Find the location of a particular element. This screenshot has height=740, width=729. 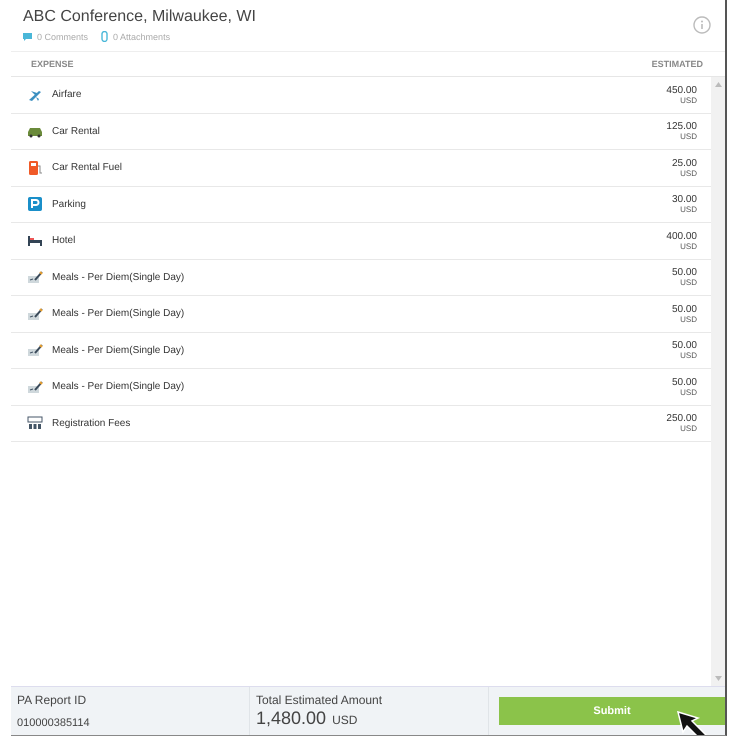

comment-icon is located at coordinates (27, 36).